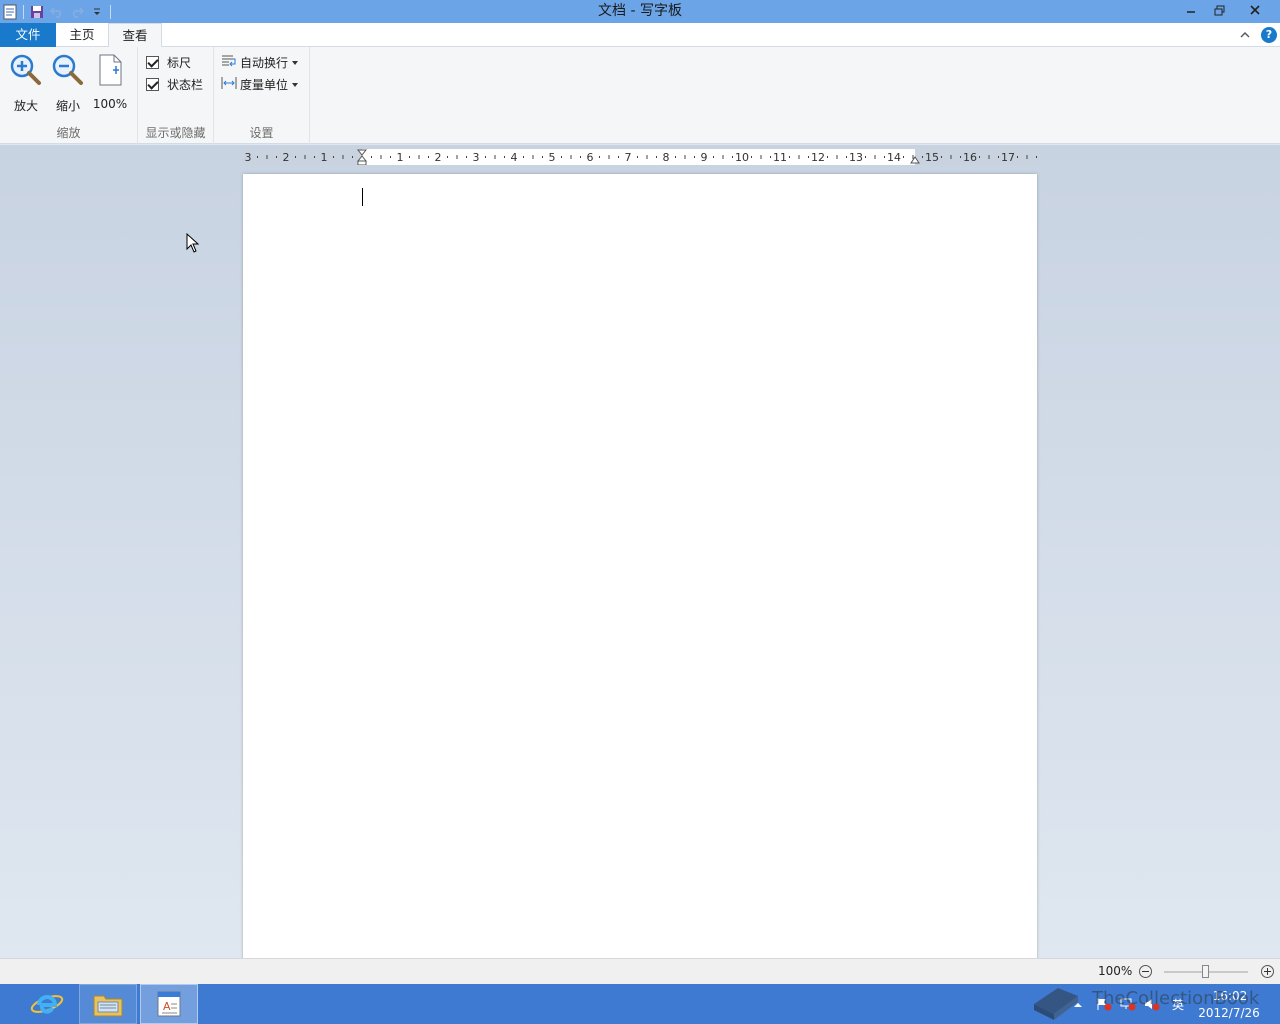 This screenshot has width=1280, height=1024. Describe the element at coordinates (82, 35) in the screenshot. I see `tab-home: 主页` at that location.